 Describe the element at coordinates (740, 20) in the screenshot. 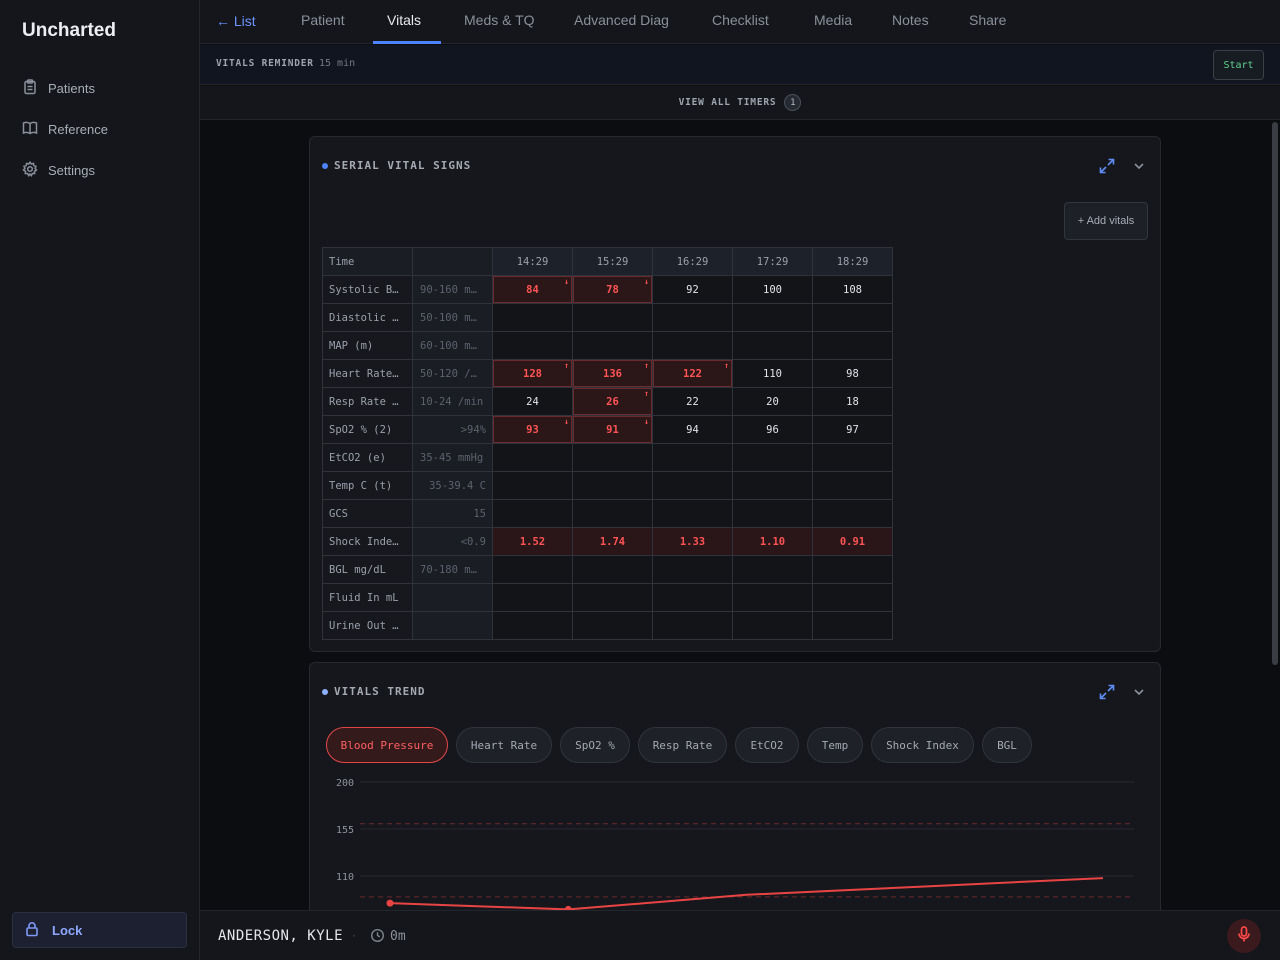

I see `tab-checklist: Checklist` at that location.